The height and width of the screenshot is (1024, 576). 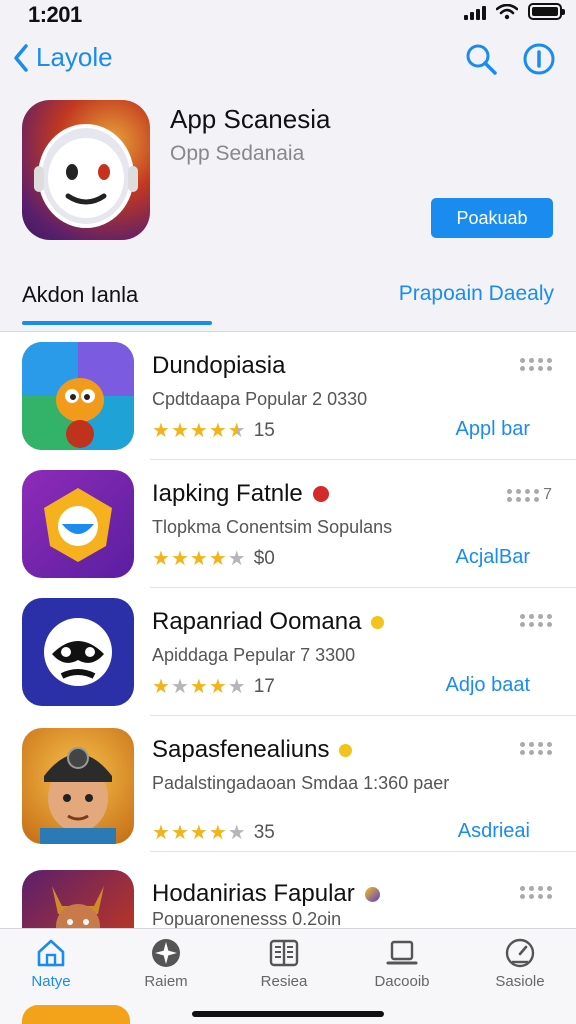 I want to click on status-icons, so click(x=514, y=11).